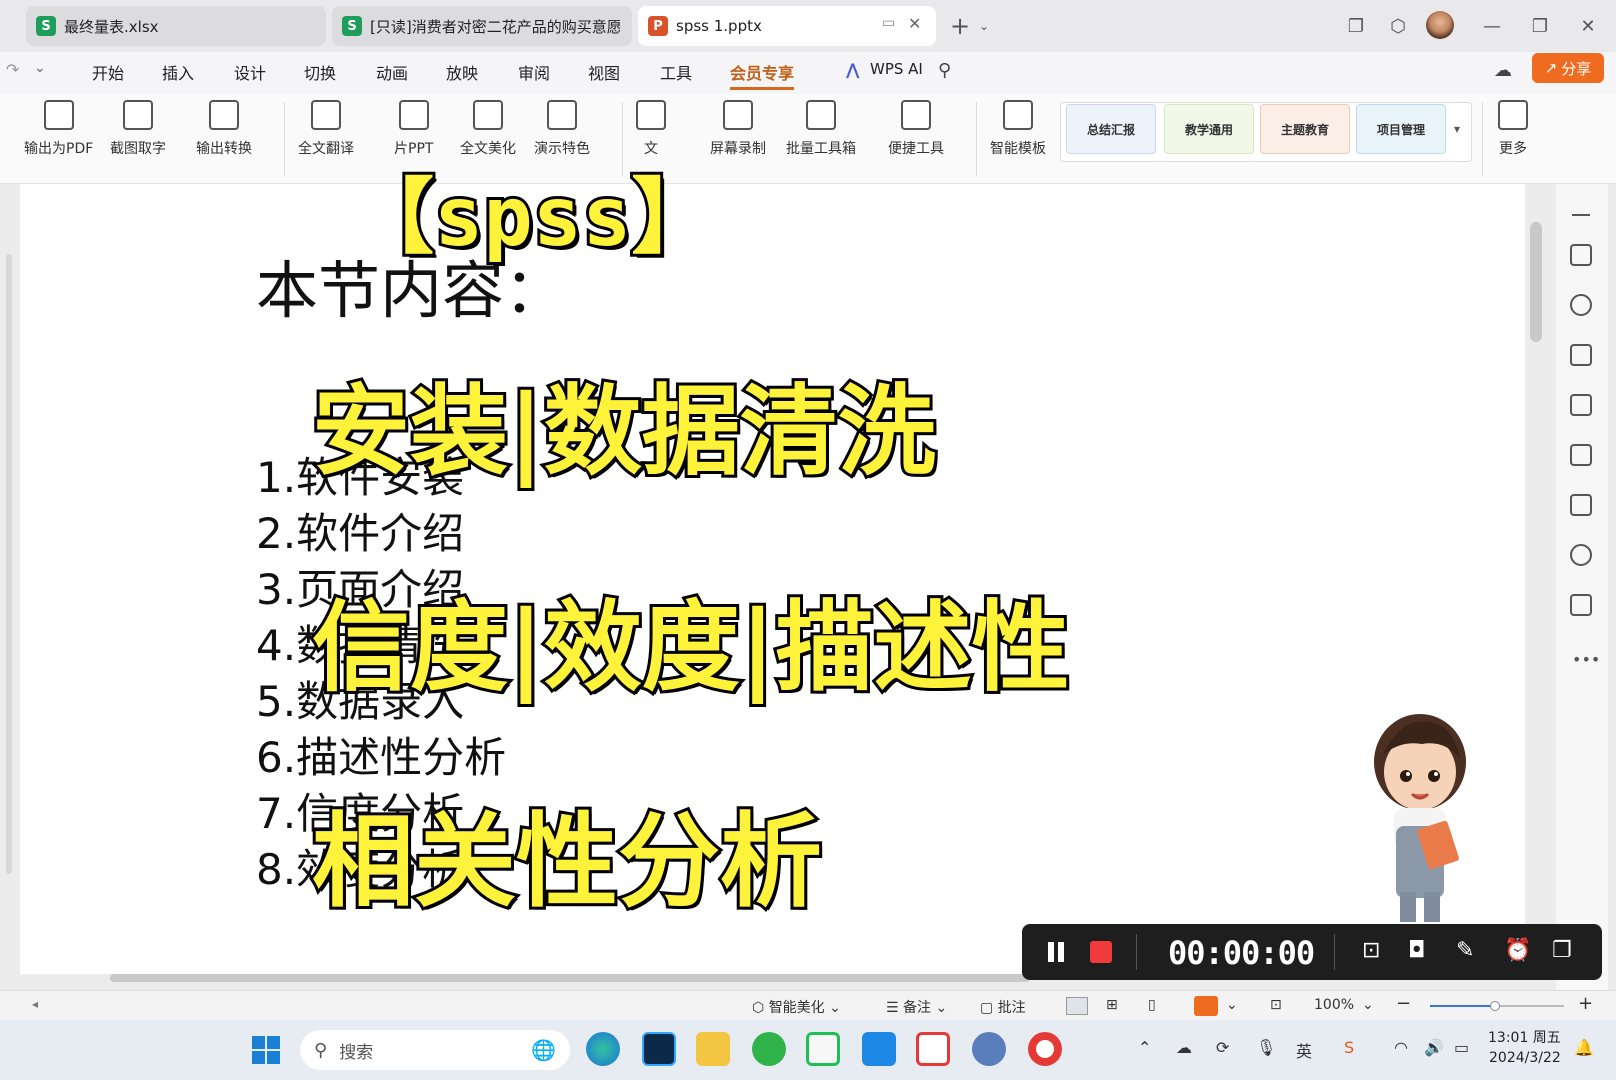  What do you see at coordinates (1584, 1047) in the screenshot?
I see `notification-icon: 🔔` at bounding box center [1584, 1047].